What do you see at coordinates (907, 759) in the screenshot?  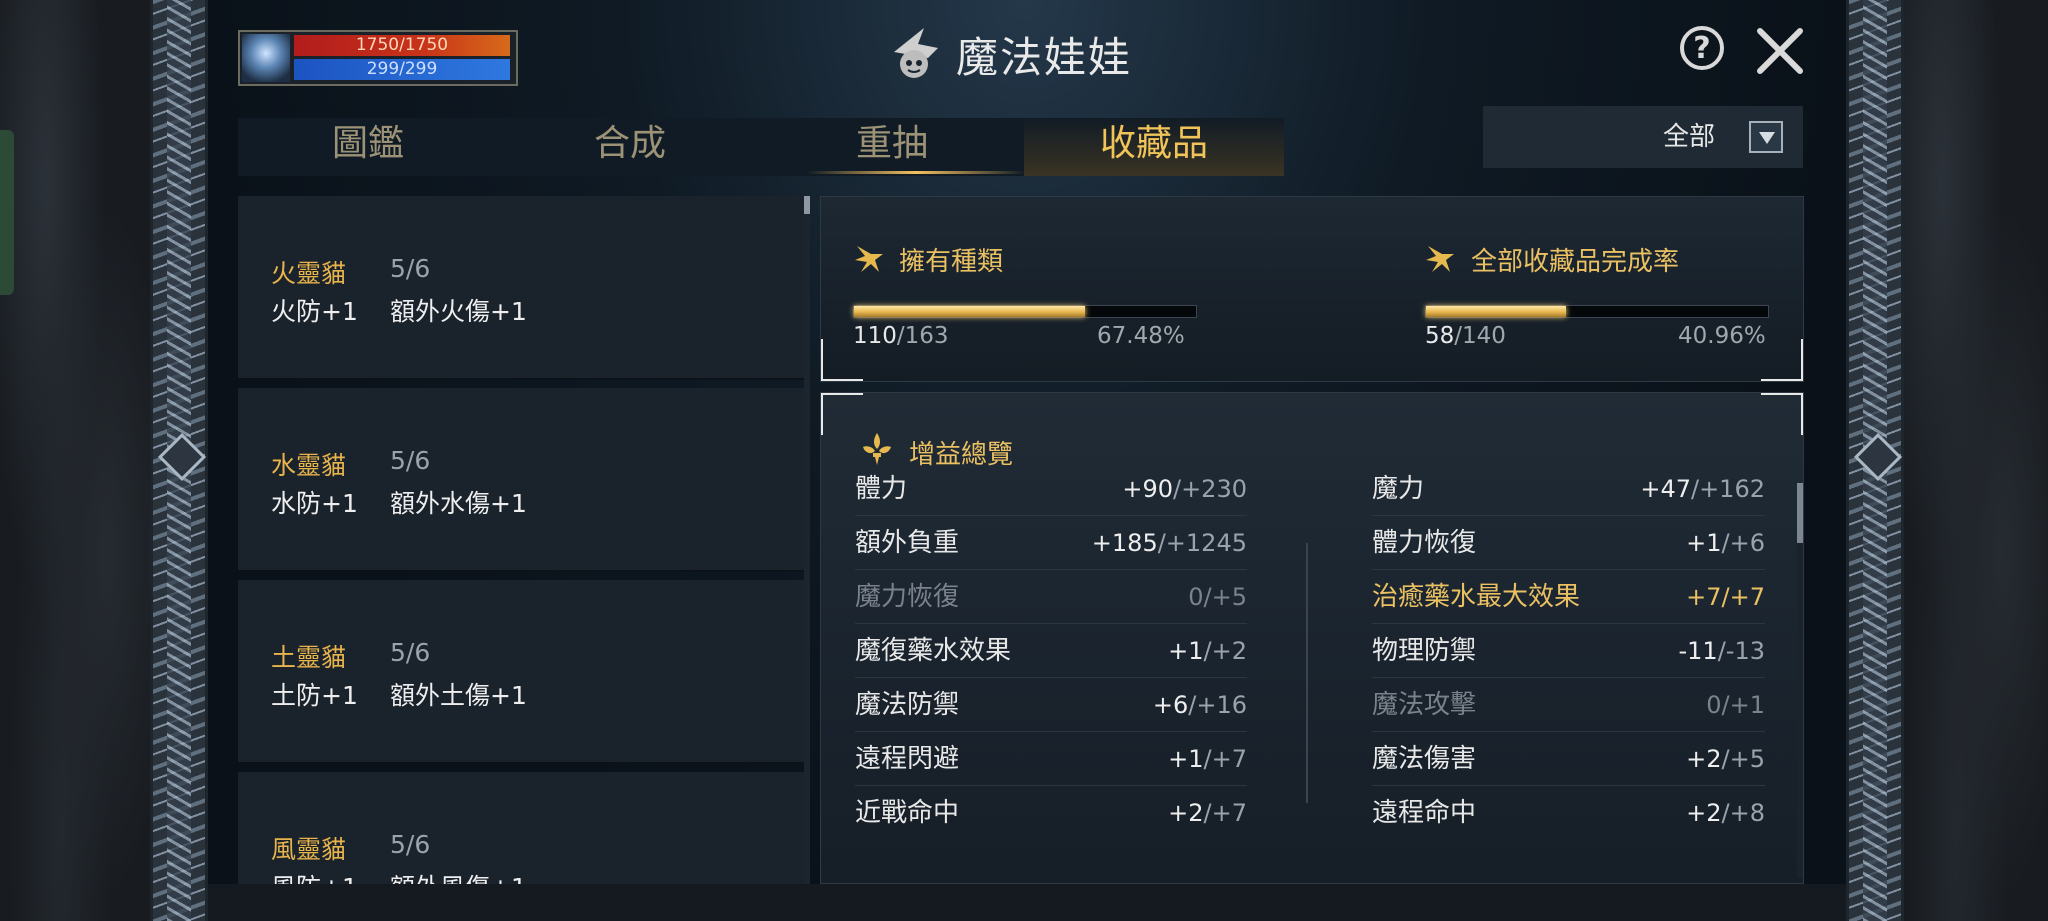 I see `bonus-label: 遠程閃避` at bounding box center [907, 759].